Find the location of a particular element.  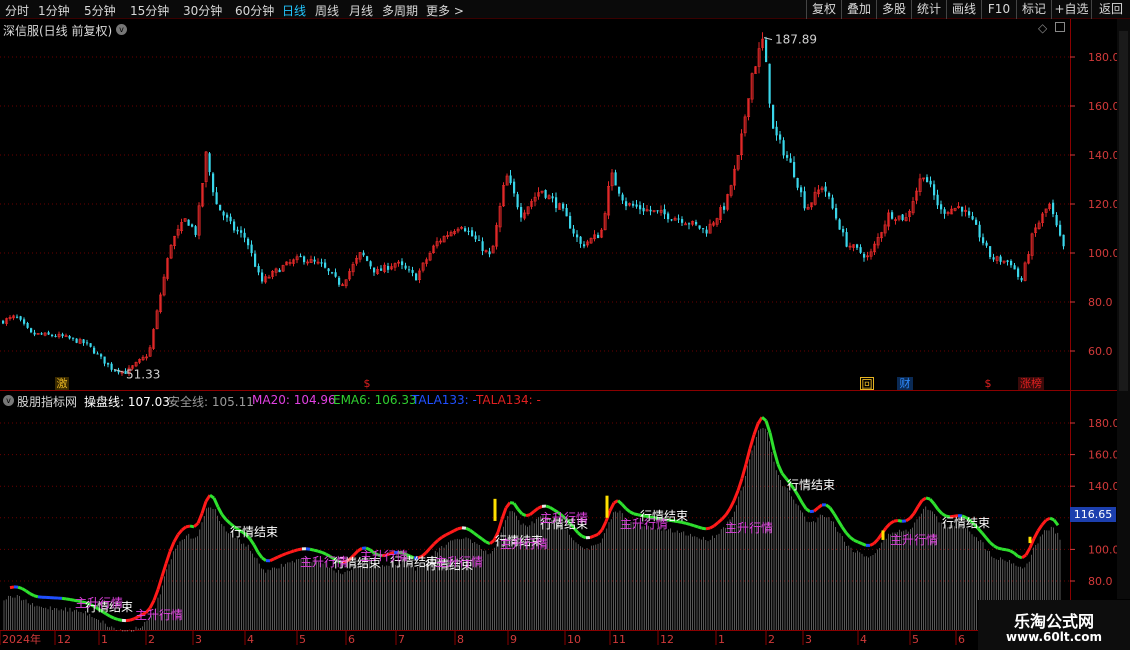

event-marker: 涨榜 is located at coordinates (1031, 383).